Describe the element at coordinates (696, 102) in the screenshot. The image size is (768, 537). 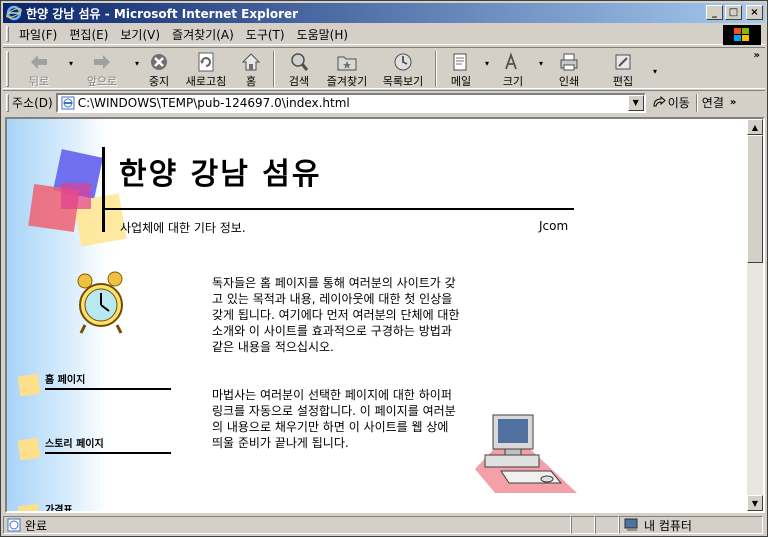
I see `links-separator` at that location.